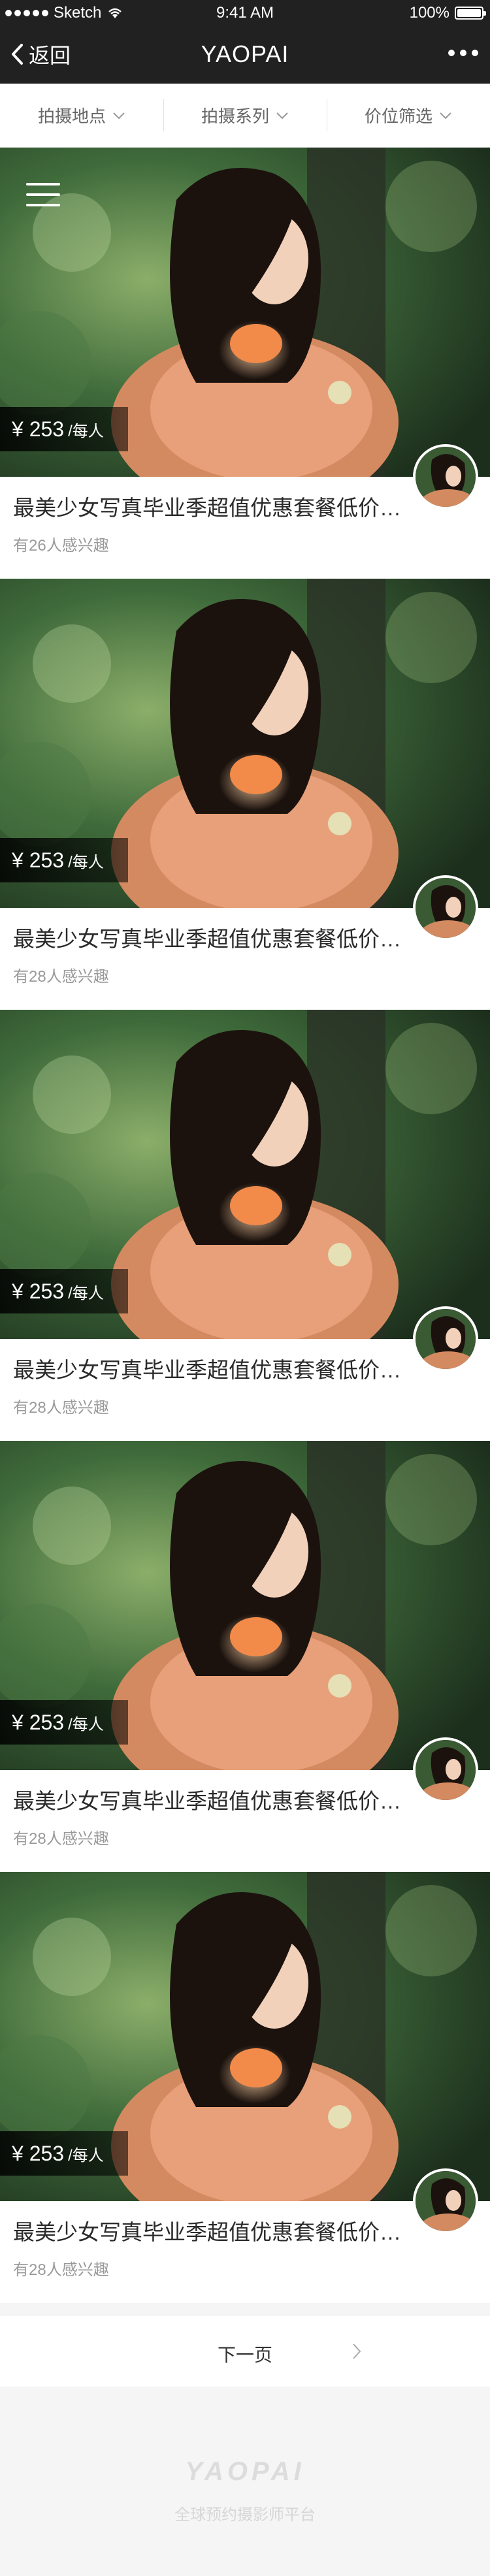  I want to click on battery-icon, so click(470, 13).